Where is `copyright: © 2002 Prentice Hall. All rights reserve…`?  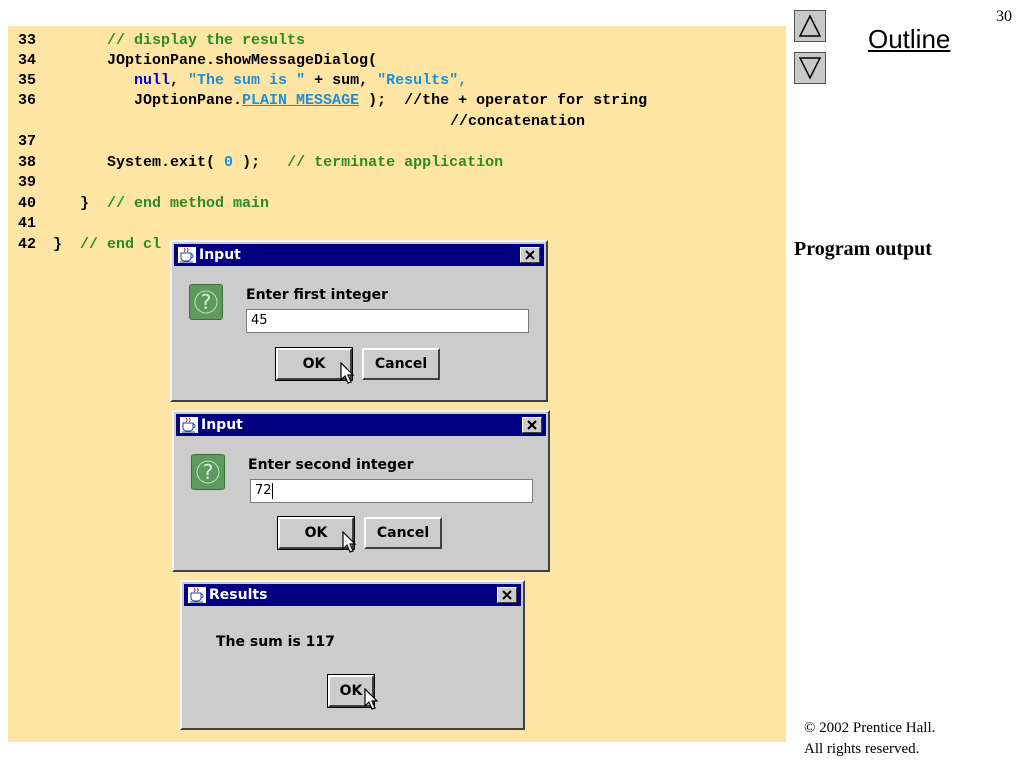
copyright: © 2002 Prentice Hall. All rights reserve… is located at coordinates (909, 739).